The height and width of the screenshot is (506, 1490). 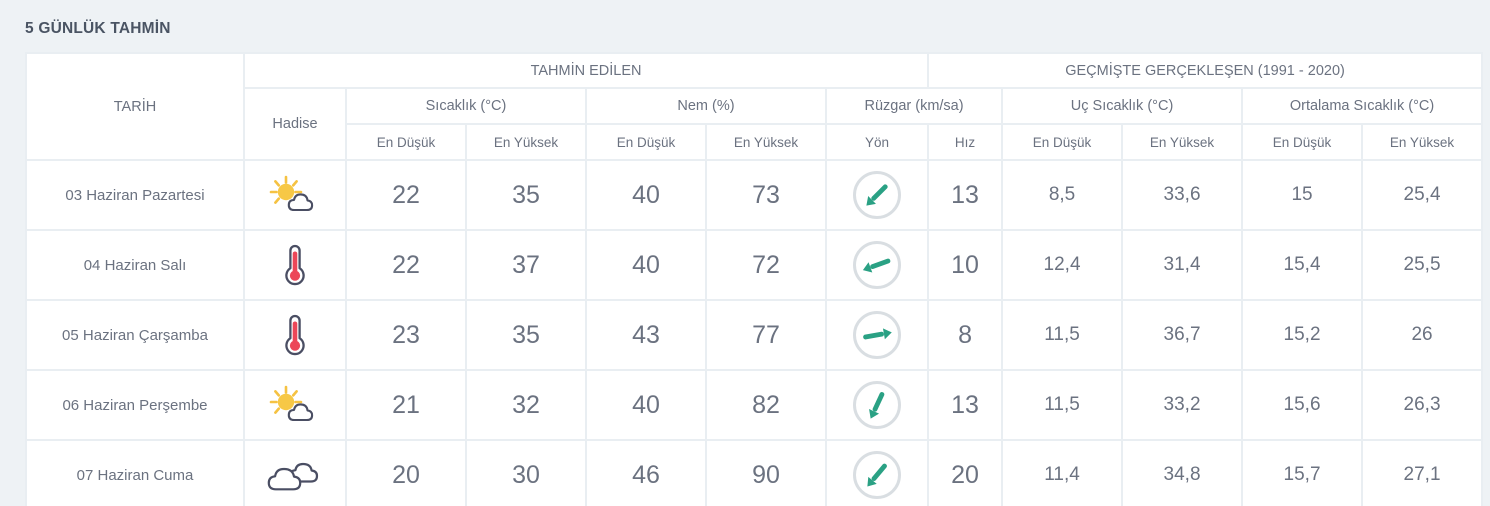 What do you see at coordinates (135, 405) in the screenshot?
I see `row-date: 06 Haziran Perşembe` at bounding box center [135, 405].